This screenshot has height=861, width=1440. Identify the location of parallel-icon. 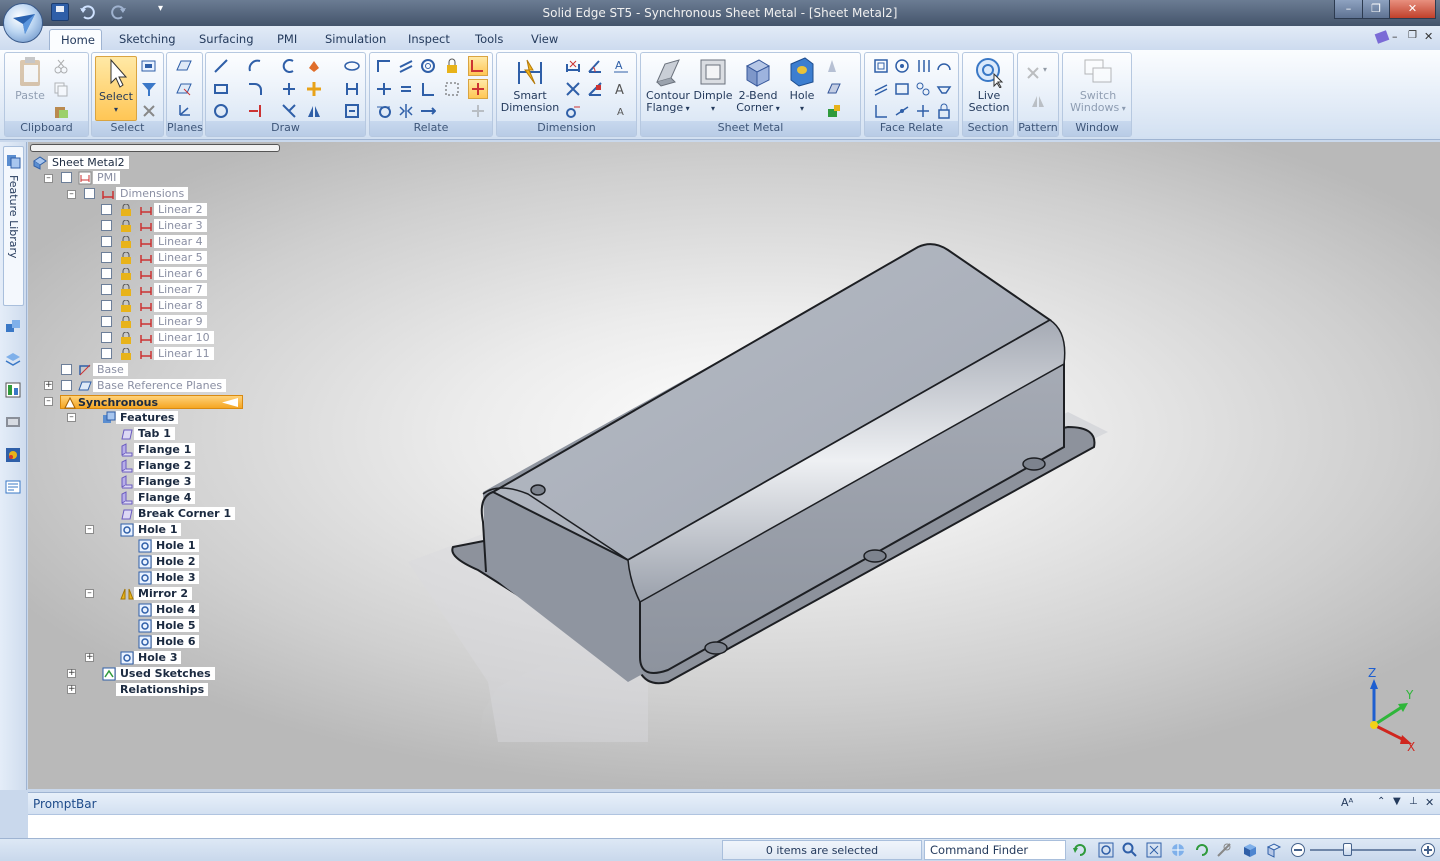
(406, 66).